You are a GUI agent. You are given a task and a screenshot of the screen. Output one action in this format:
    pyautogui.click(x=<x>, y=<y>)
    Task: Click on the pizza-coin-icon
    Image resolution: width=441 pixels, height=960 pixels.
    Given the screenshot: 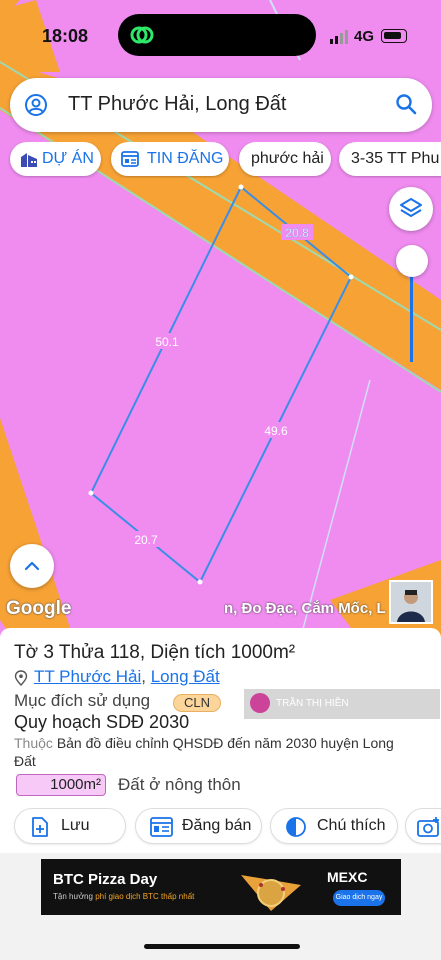 What is the action you would take?
    pyautogui.click(x=271, y=893)
    